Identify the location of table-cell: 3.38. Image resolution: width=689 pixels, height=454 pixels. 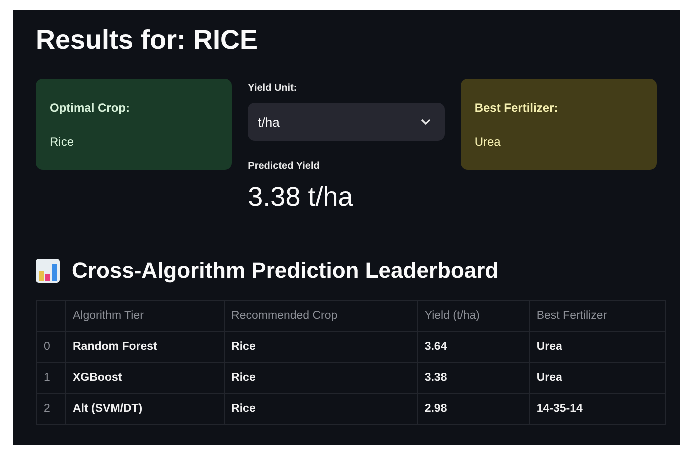
(473, 378).